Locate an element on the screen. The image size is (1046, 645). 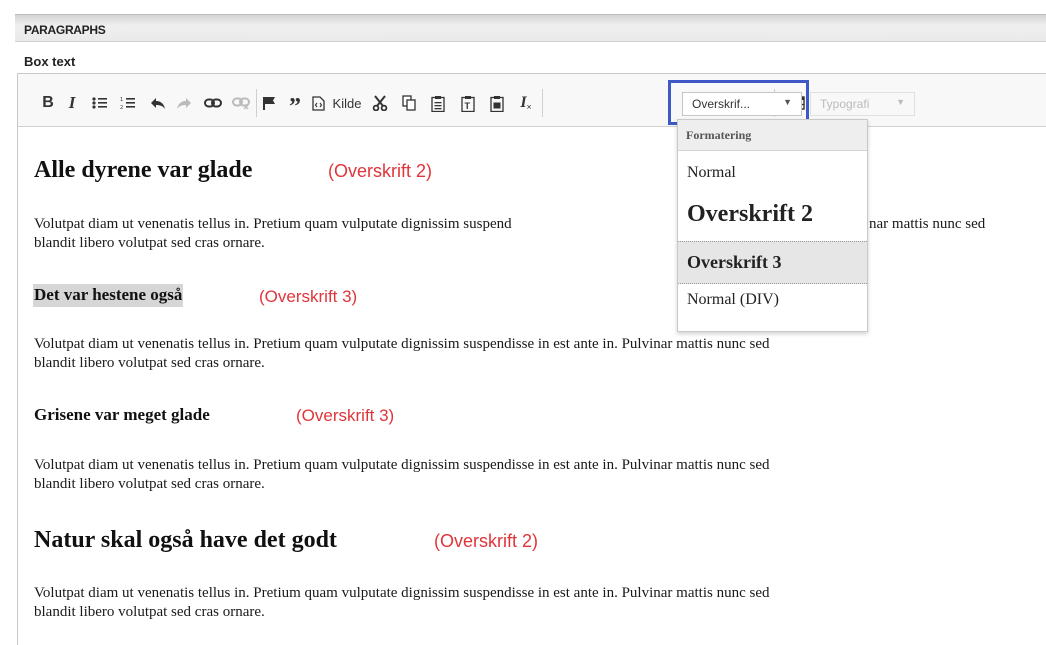
content-heading-3-selected: Det var hestene også is located at coordinates (108, 295).